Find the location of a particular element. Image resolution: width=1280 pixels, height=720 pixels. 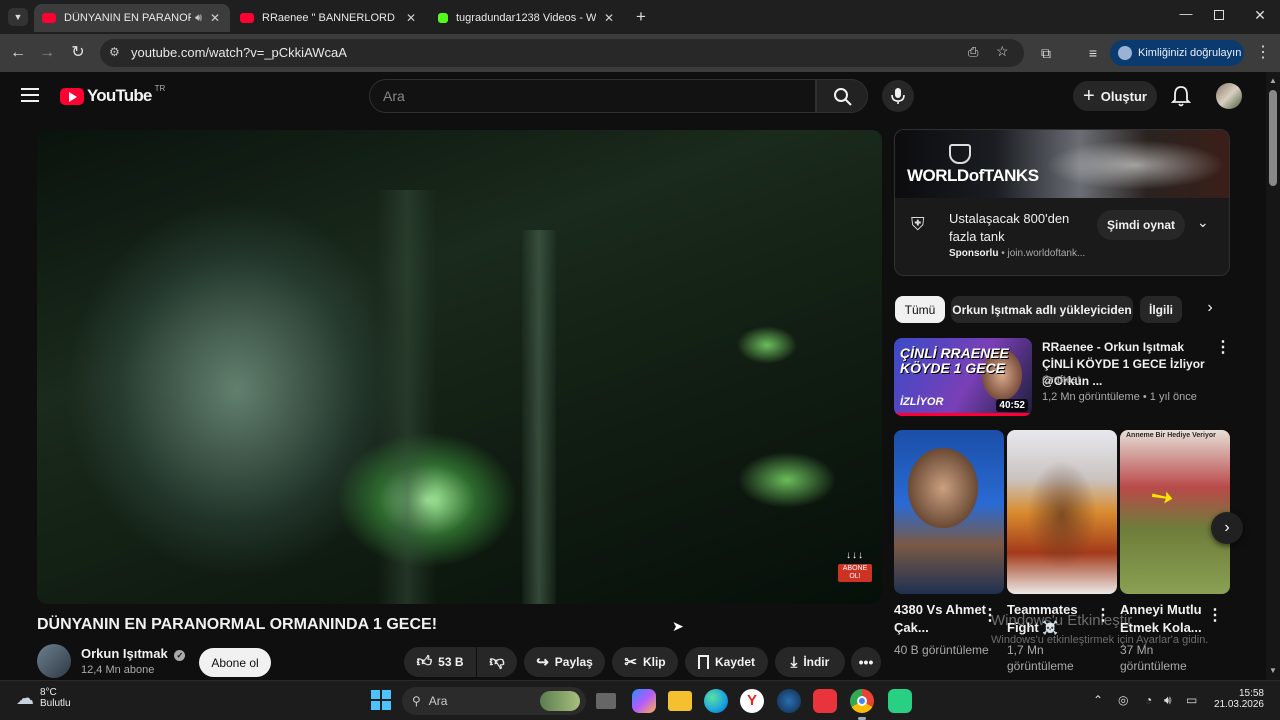

channel-name: Orkun Işıtmak ✓ is located at coordinates (133, 653).